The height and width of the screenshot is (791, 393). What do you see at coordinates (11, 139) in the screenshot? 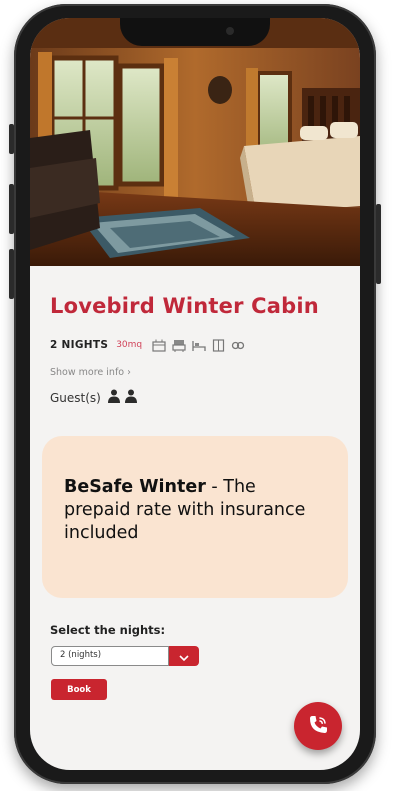
I see `phone-side-button` at bounding box center [11, 139].